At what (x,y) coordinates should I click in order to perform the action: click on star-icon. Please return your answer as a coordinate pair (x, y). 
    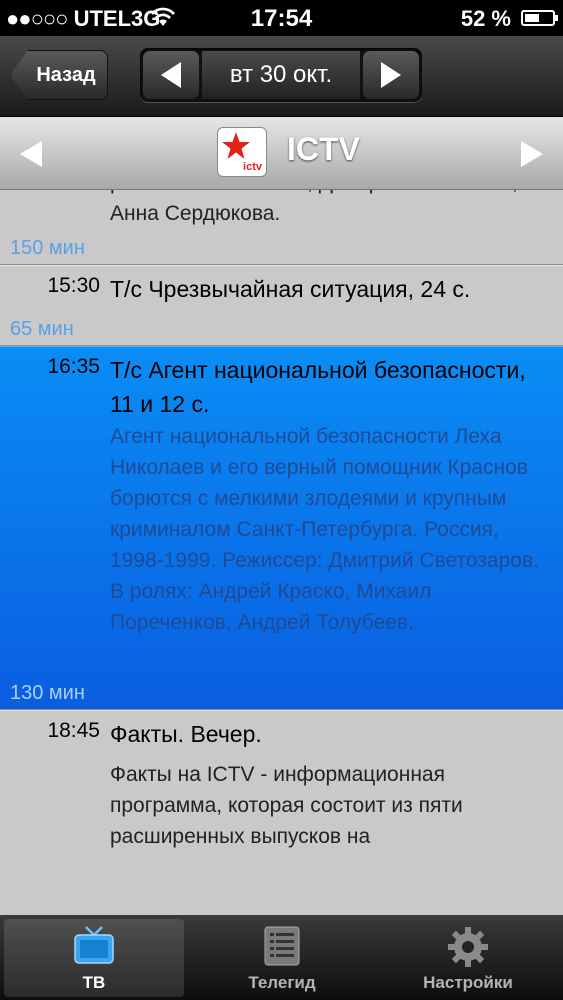
    Looking at the image, I should click on (236, 145).